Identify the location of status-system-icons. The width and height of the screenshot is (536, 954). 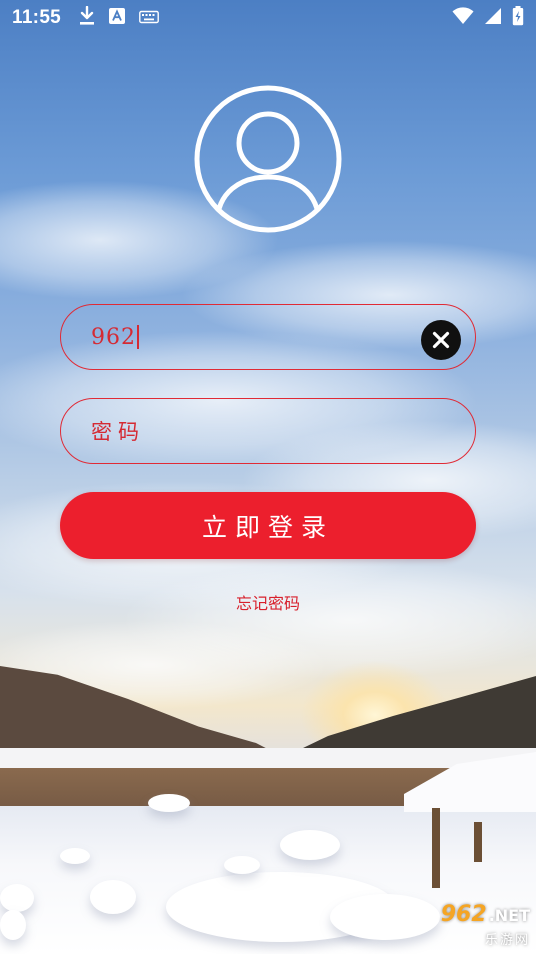
(488, 18).